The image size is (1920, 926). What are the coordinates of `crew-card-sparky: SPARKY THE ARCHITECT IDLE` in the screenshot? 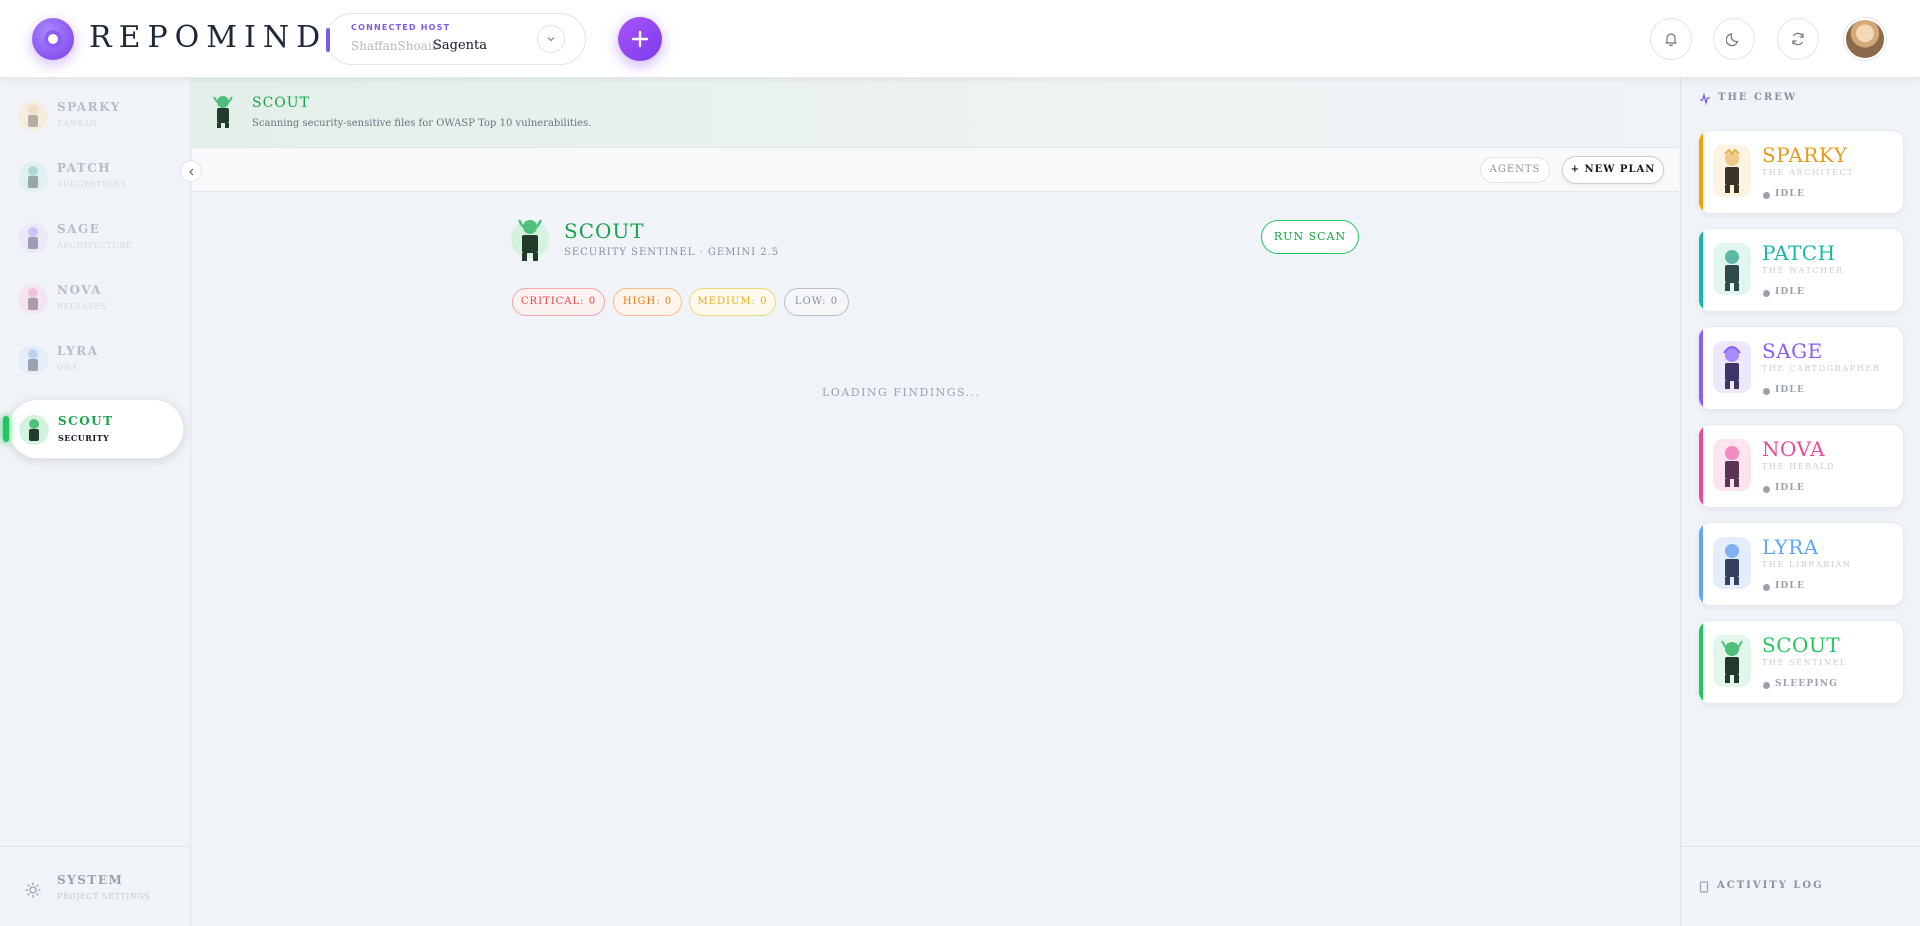 It's located at (1801, 172).